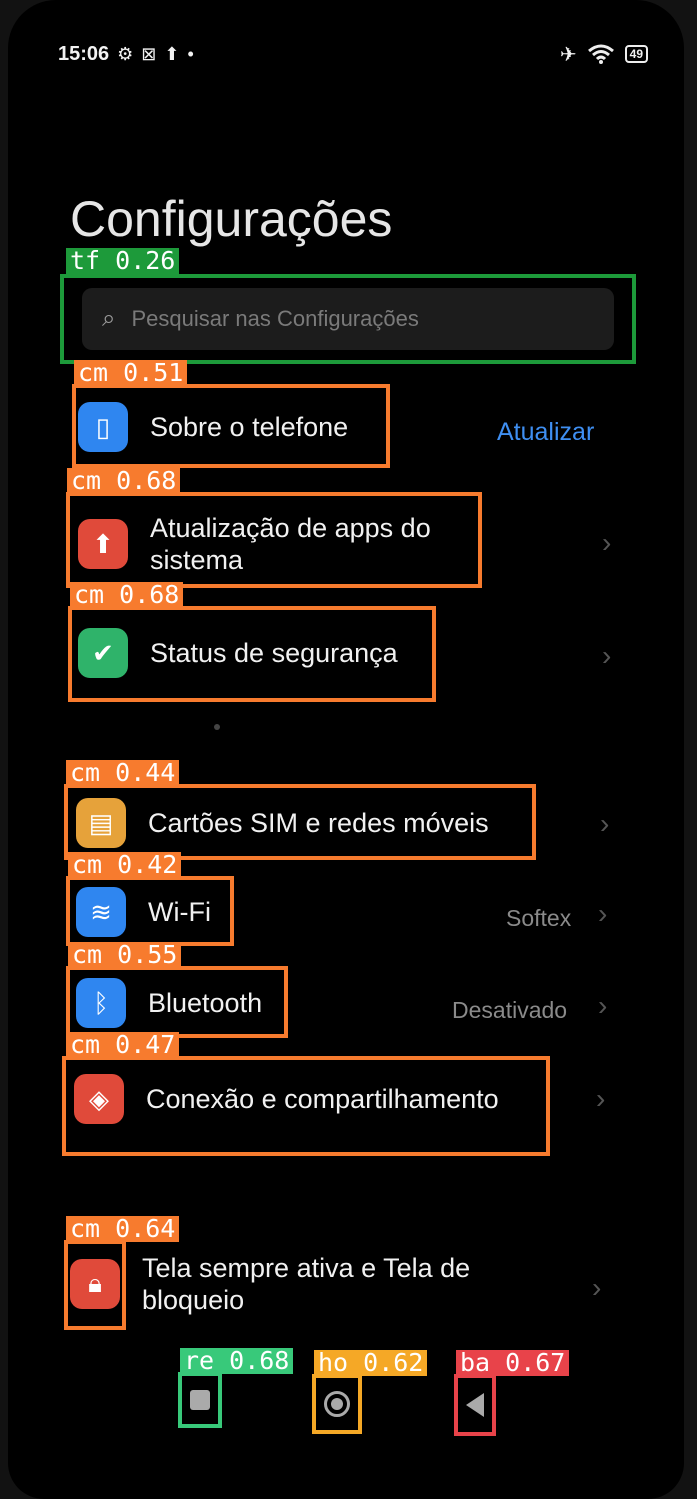 The image size is (697, 1499). I want to click on menu-item-label: Conexão e compartilhamento, so click(322, 1099).